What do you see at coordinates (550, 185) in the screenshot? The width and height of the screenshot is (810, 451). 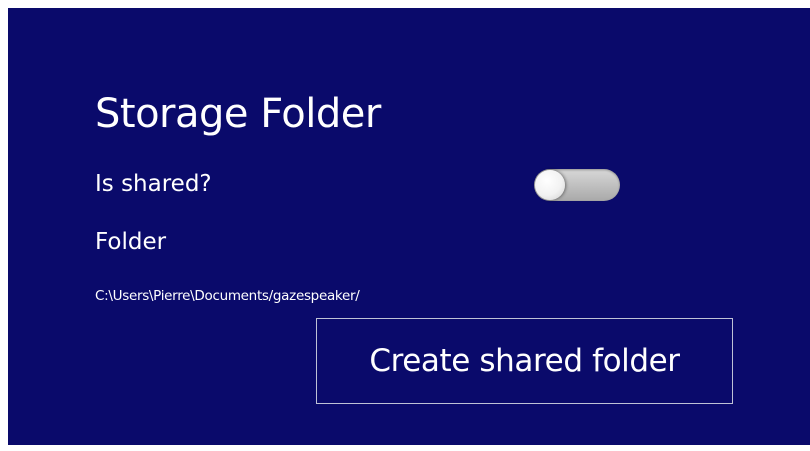 I see `toggle-knob` at bounding box center [550, 185].